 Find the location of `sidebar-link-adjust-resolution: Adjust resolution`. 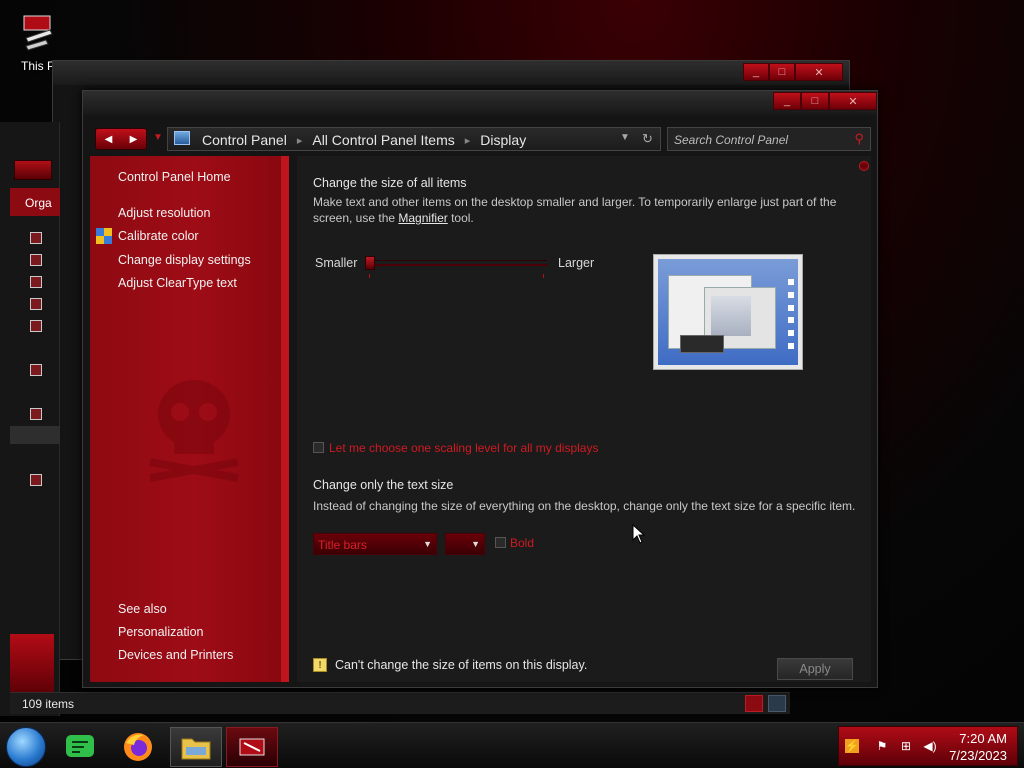

sidebar-link-adjust-resolution: Adjust resolution is located at coordinates (164, 213).